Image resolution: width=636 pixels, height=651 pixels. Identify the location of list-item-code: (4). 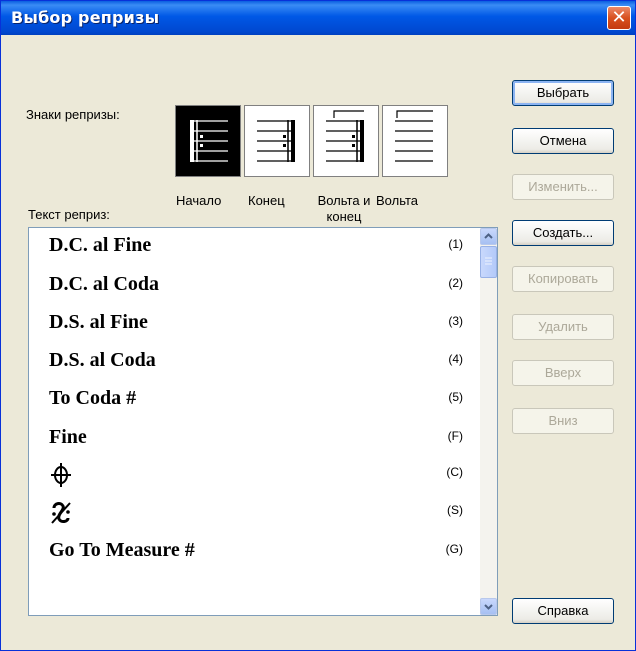
(455, 359).